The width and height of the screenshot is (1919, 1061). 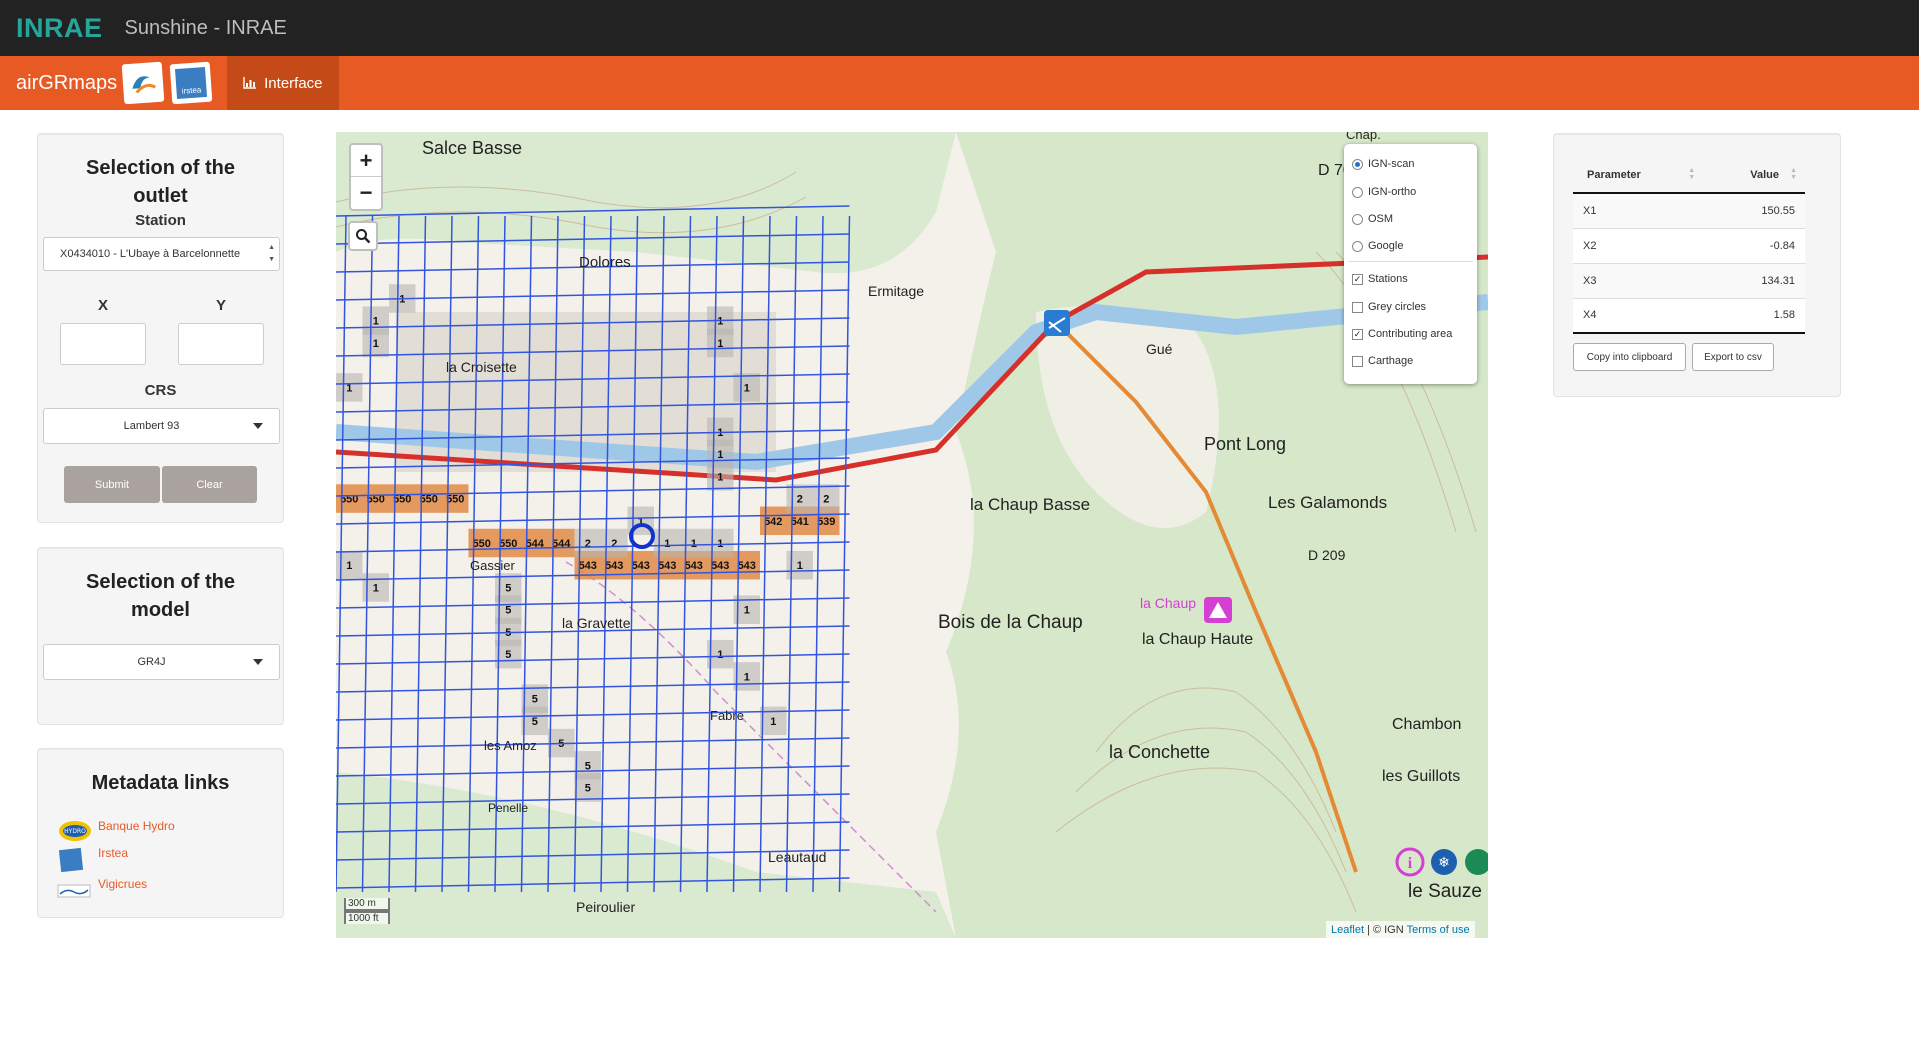 I want to click on model-value: GR4J, so click(x=151, y=662).